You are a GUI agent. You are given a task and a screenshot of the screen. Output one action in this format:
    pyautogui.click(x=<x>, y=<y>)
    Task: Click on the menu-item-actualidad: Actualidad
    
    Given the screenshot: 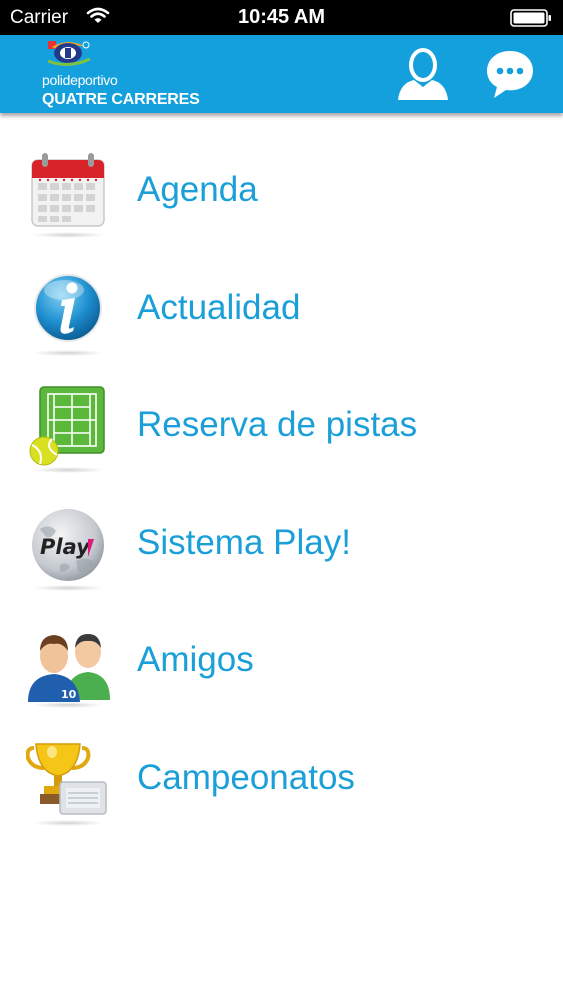 What is the action you would take?
    pyautogui.click(x=281, y=309)
    